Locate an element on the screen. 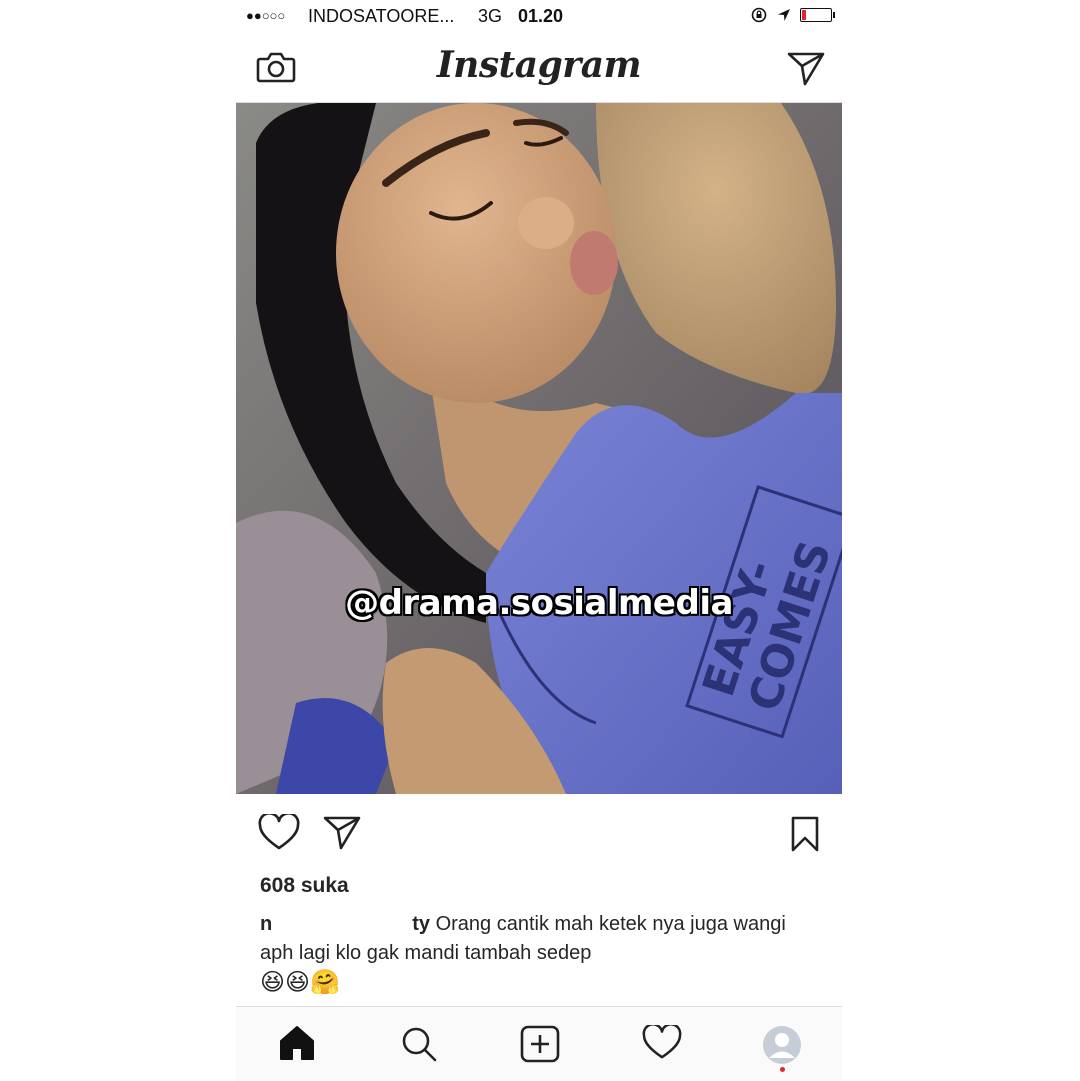  status-bar: ●●○○○ INDOSATOORE... 3G 01.20 is located at coordinates (539, 17).